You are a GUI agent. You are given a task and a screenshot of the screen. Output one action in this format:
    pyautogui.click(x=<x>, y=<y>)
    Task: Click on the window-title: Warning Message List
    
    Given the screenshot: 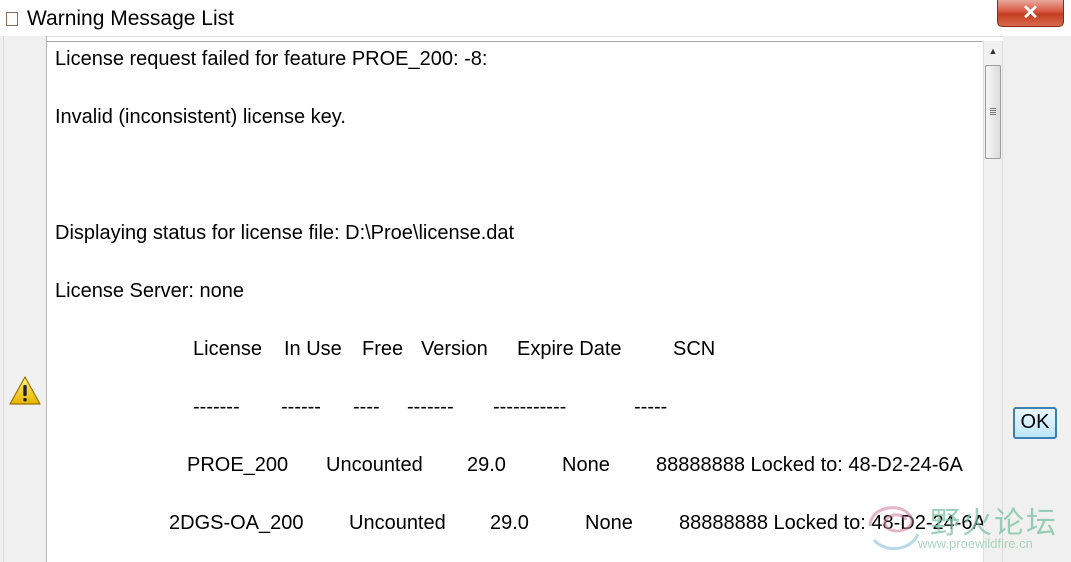 What is the action you would take?
    pyautogui.click(x=130, y=18)
    